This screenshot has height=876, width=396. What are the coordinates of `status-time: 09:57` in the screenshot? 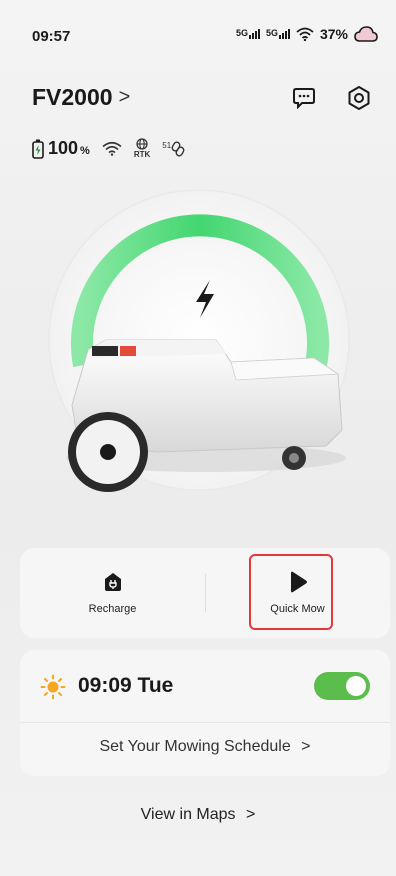 It's located at (51, 36).